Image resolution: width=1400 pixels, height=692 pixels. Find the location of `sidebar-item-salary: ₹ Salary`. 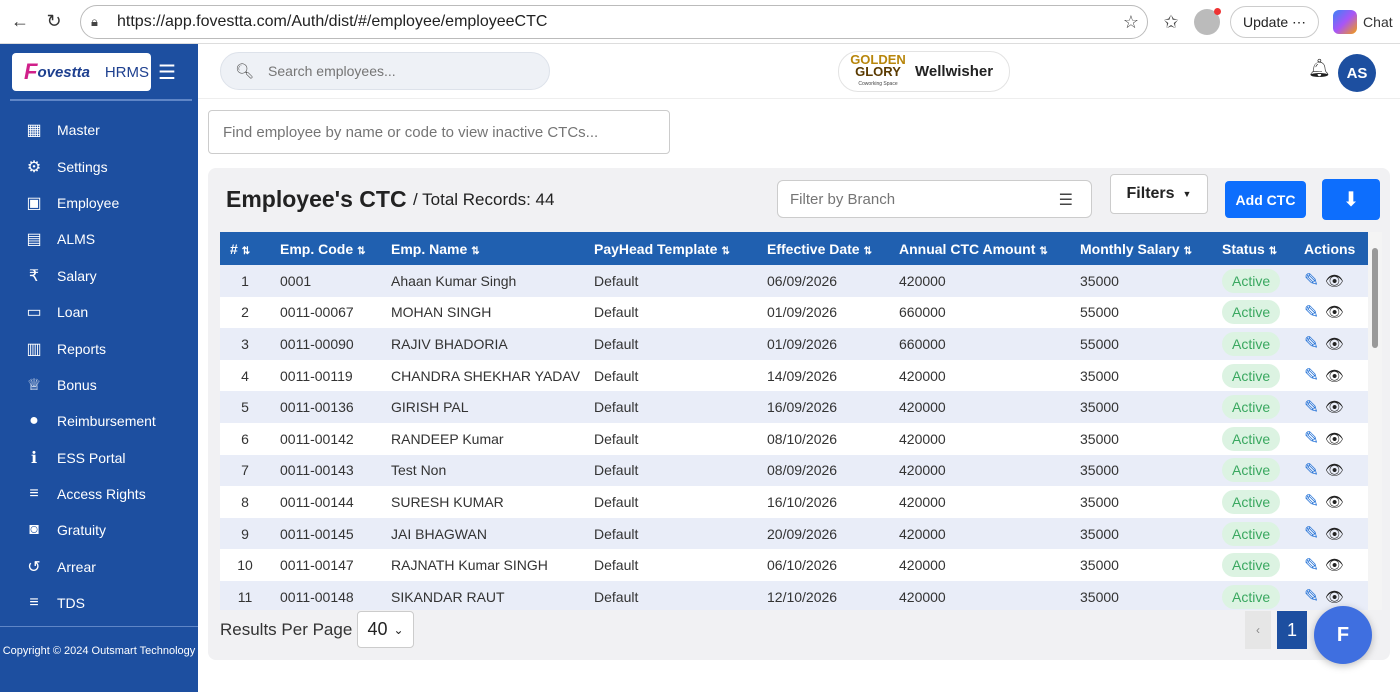

sidebar-item-salary: ₹ Salary is located at coordinates (99, 276).